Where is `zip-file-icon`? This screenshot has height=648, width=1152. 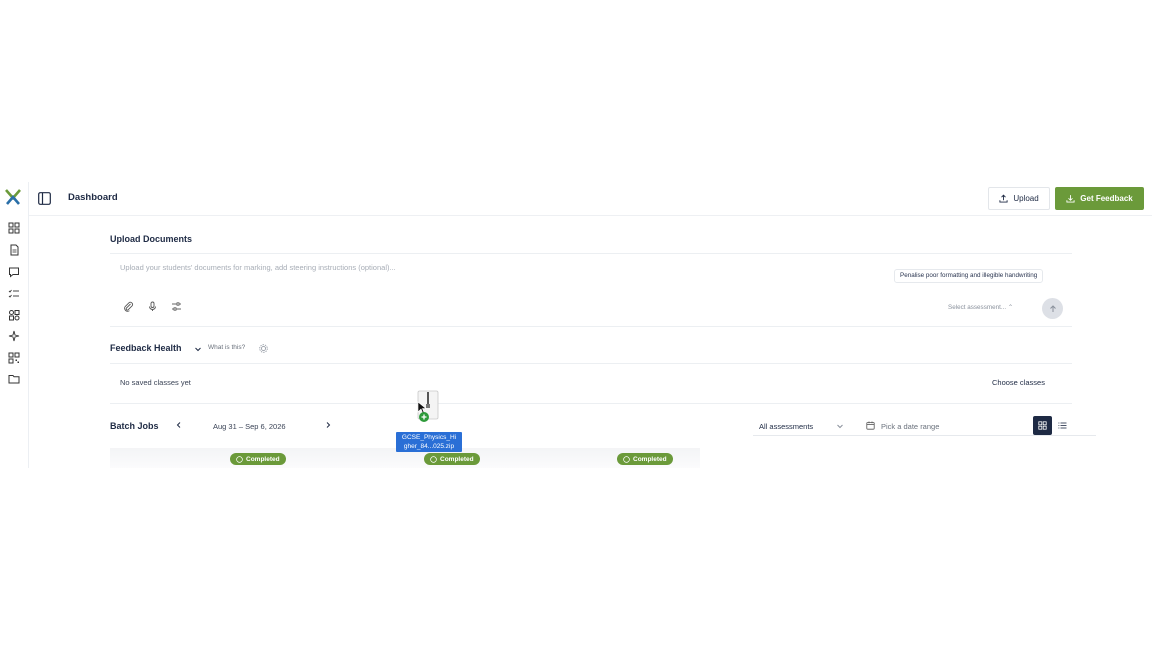 zip-file-icon is located at coordinates (428, 407).